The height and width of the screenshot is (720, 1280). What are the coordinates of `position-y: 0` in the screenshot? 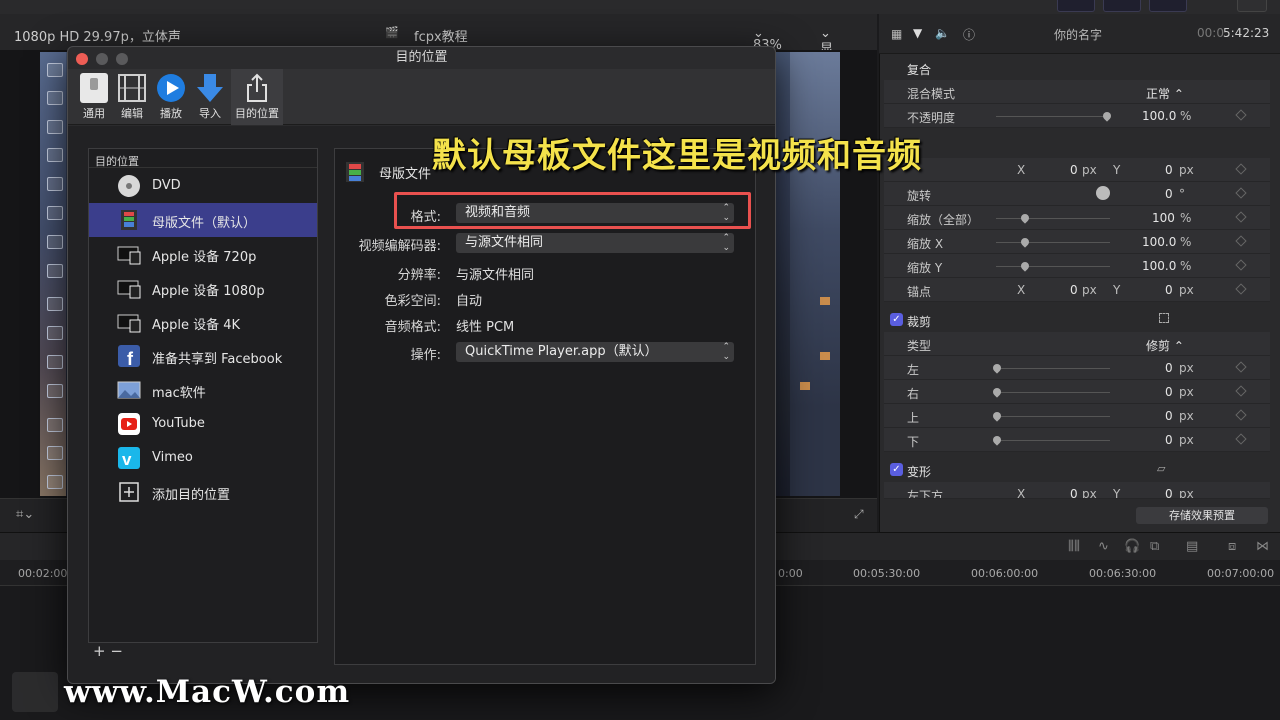 It's located at (1169, 170).